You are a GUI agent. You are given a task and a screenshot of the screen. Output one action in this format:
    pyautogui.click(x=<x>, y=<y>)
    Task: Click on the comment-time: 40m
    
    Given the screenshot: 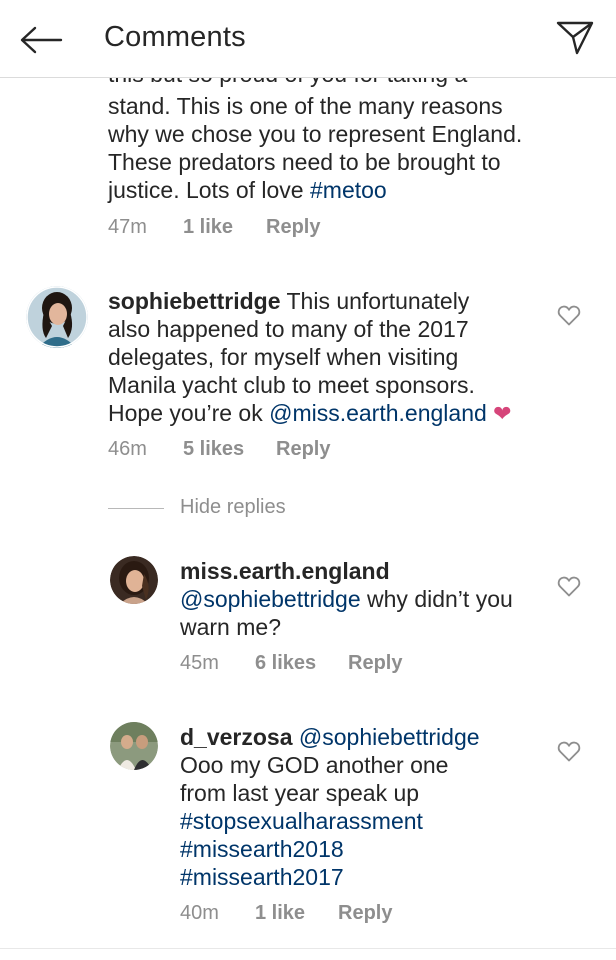 What is the action you would take?
    pyautogui.click(x=199, y=913)
    